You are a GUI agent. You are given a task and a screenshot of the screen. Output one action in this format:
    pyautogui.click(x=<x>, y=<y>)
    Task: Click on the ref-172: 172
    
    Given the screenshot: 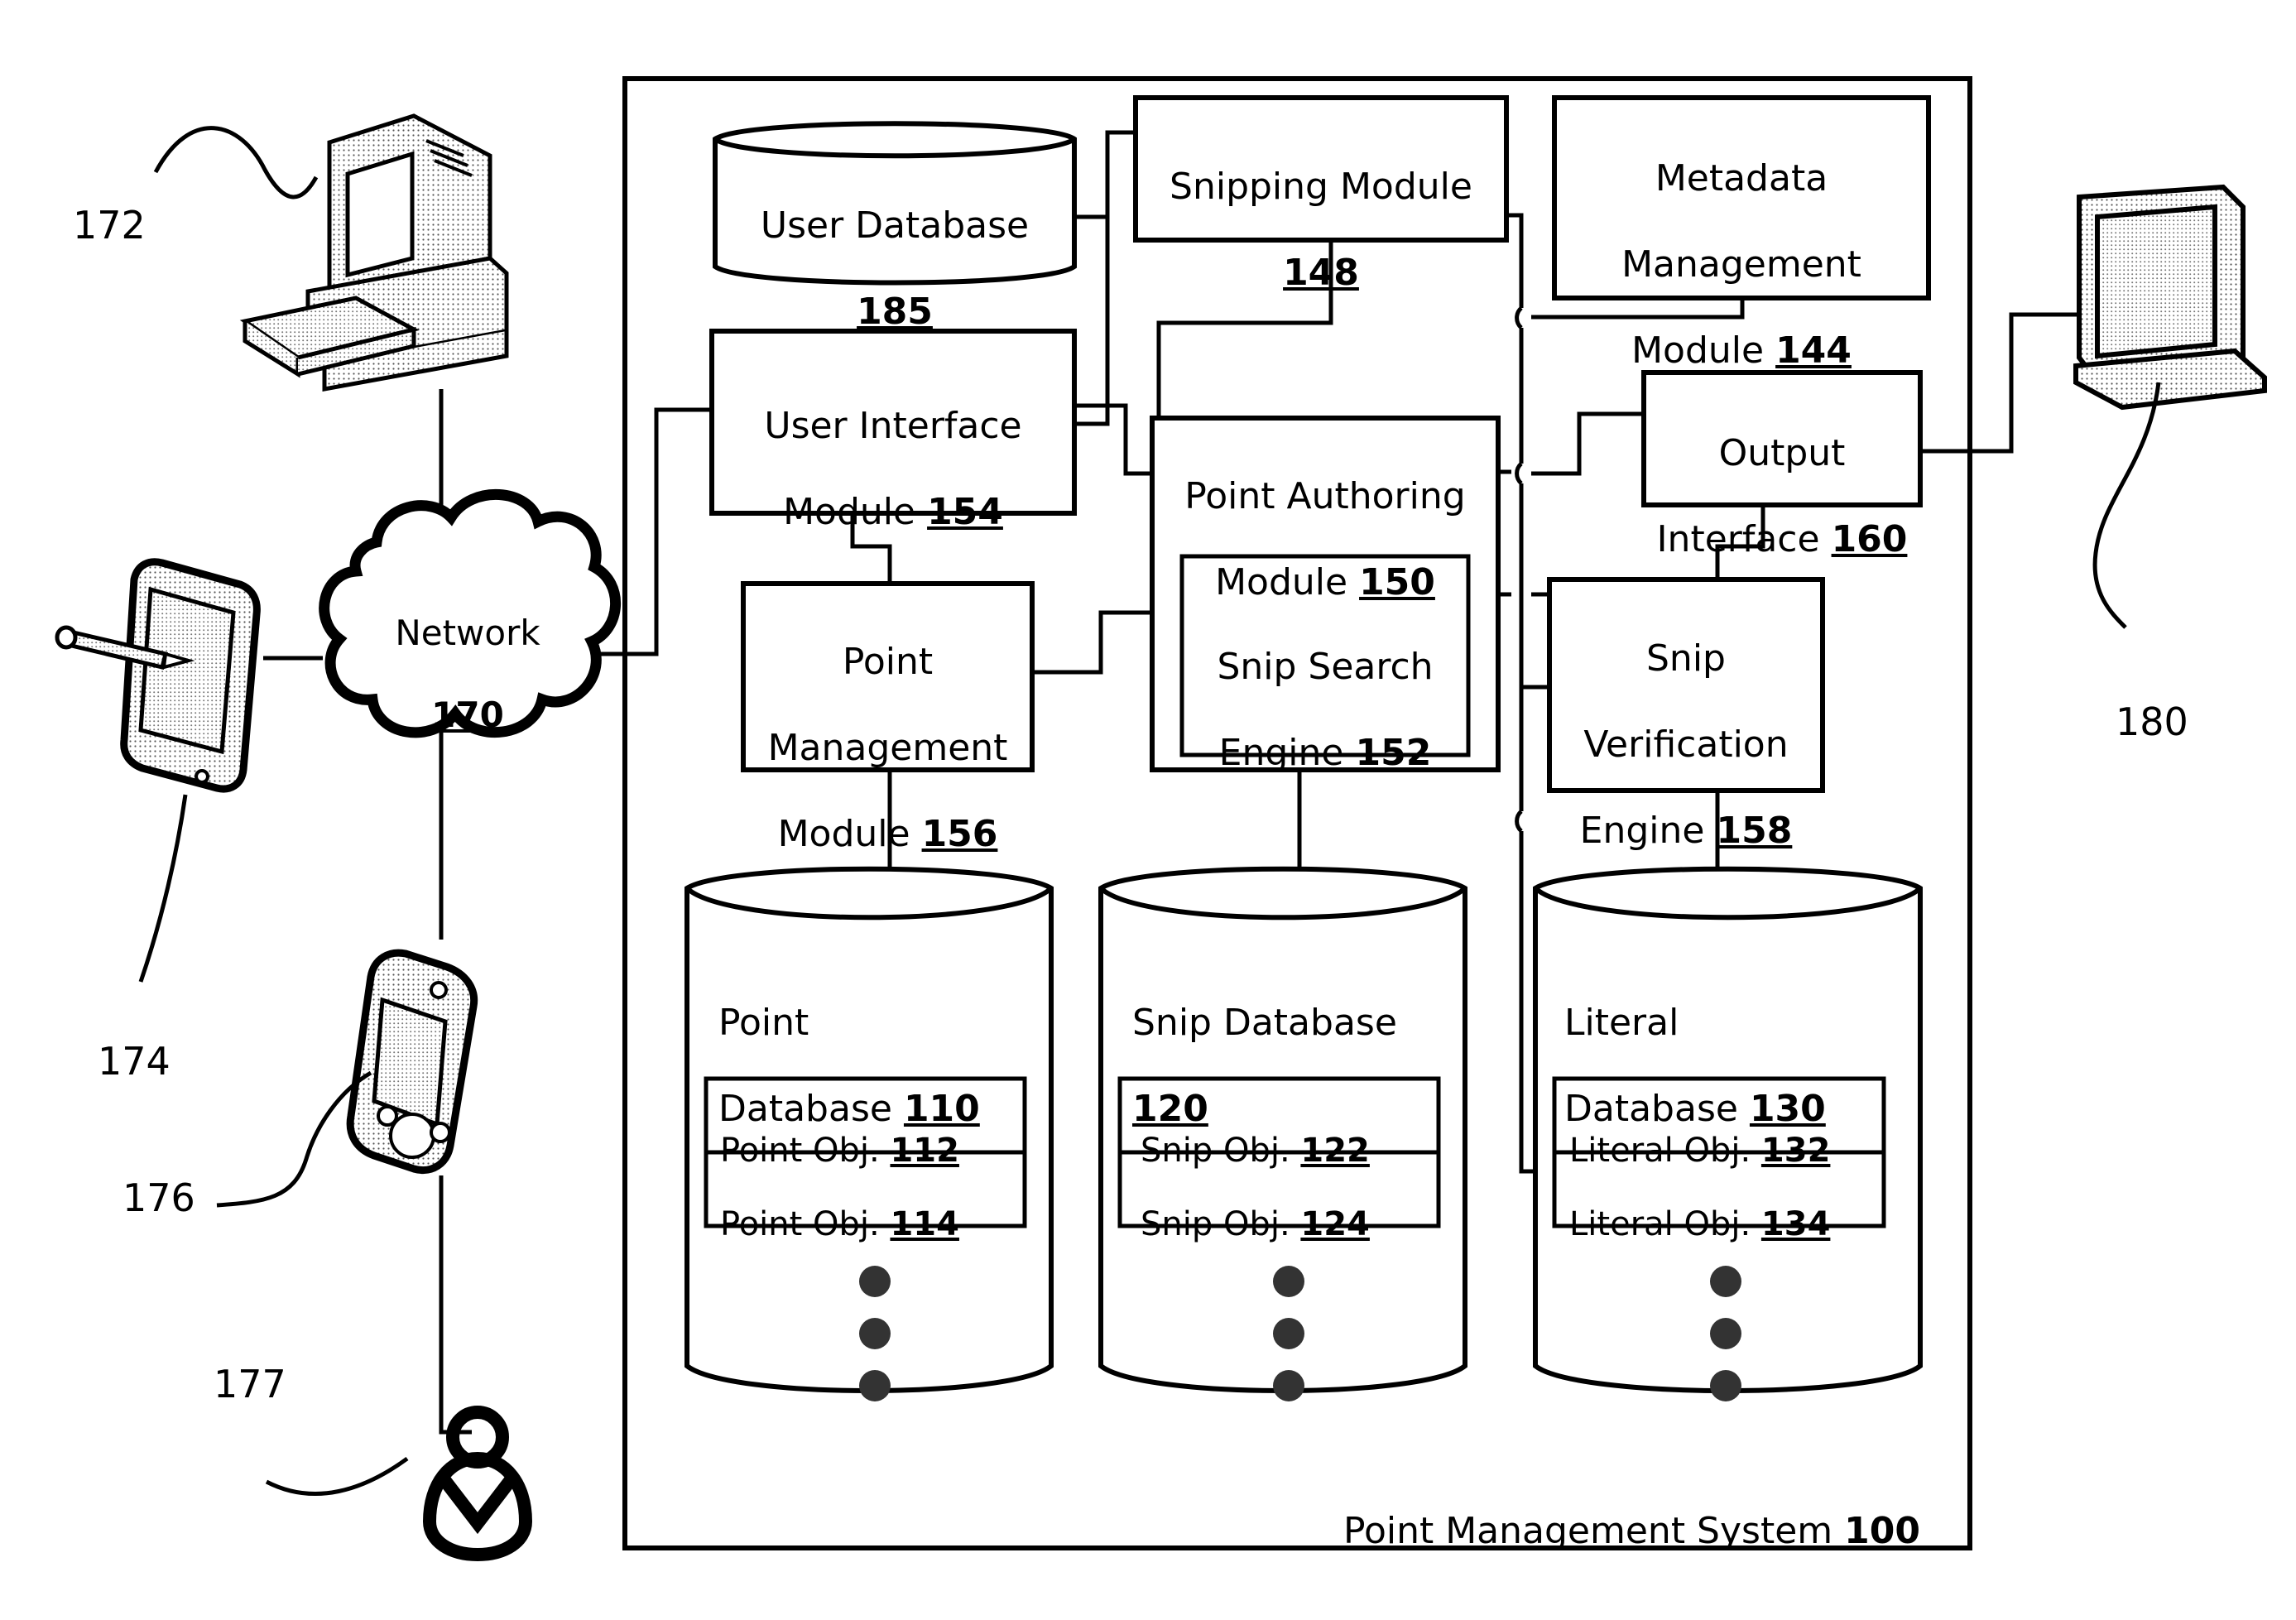 What is the action you would take?
    pyautogui.click(x=109, y=225)
    